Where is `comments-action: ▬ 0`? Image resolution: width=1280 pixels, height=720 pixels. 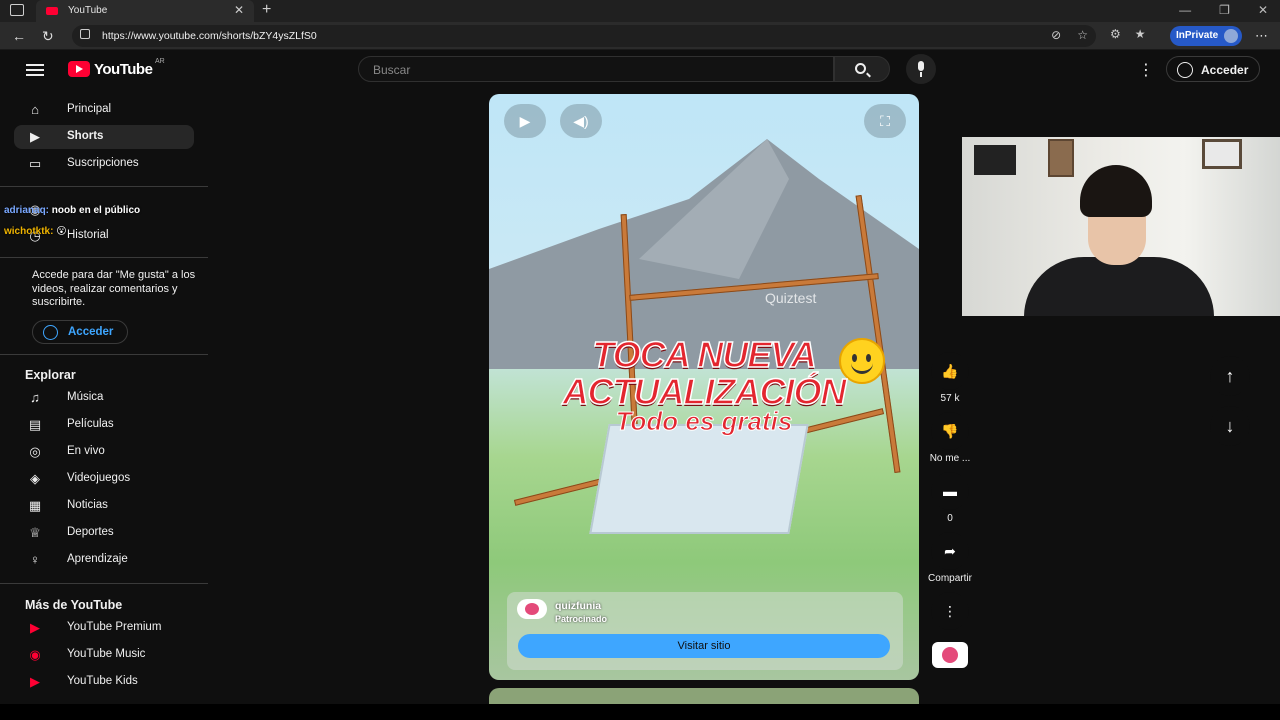
comments-action: ▬ 0 is located at coordinates (950, 498).